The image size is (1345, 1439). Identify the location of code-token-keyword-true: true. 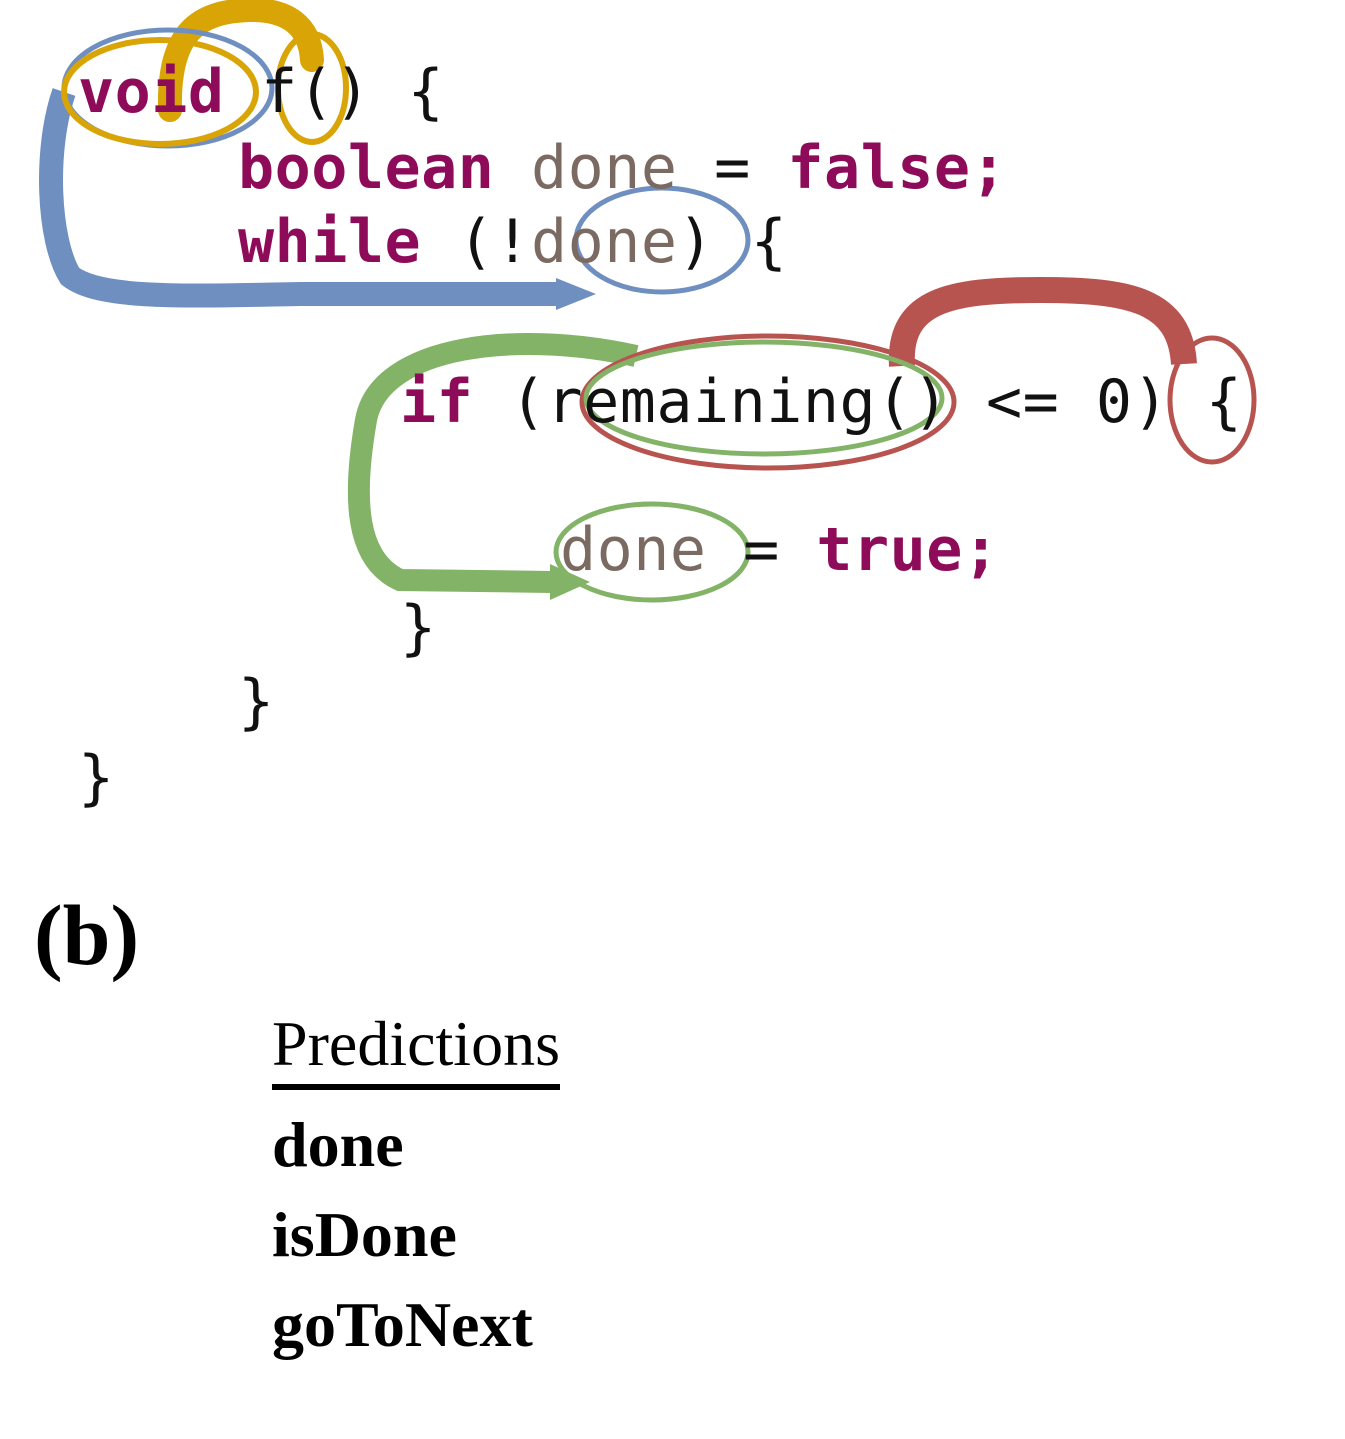
(889, 550).